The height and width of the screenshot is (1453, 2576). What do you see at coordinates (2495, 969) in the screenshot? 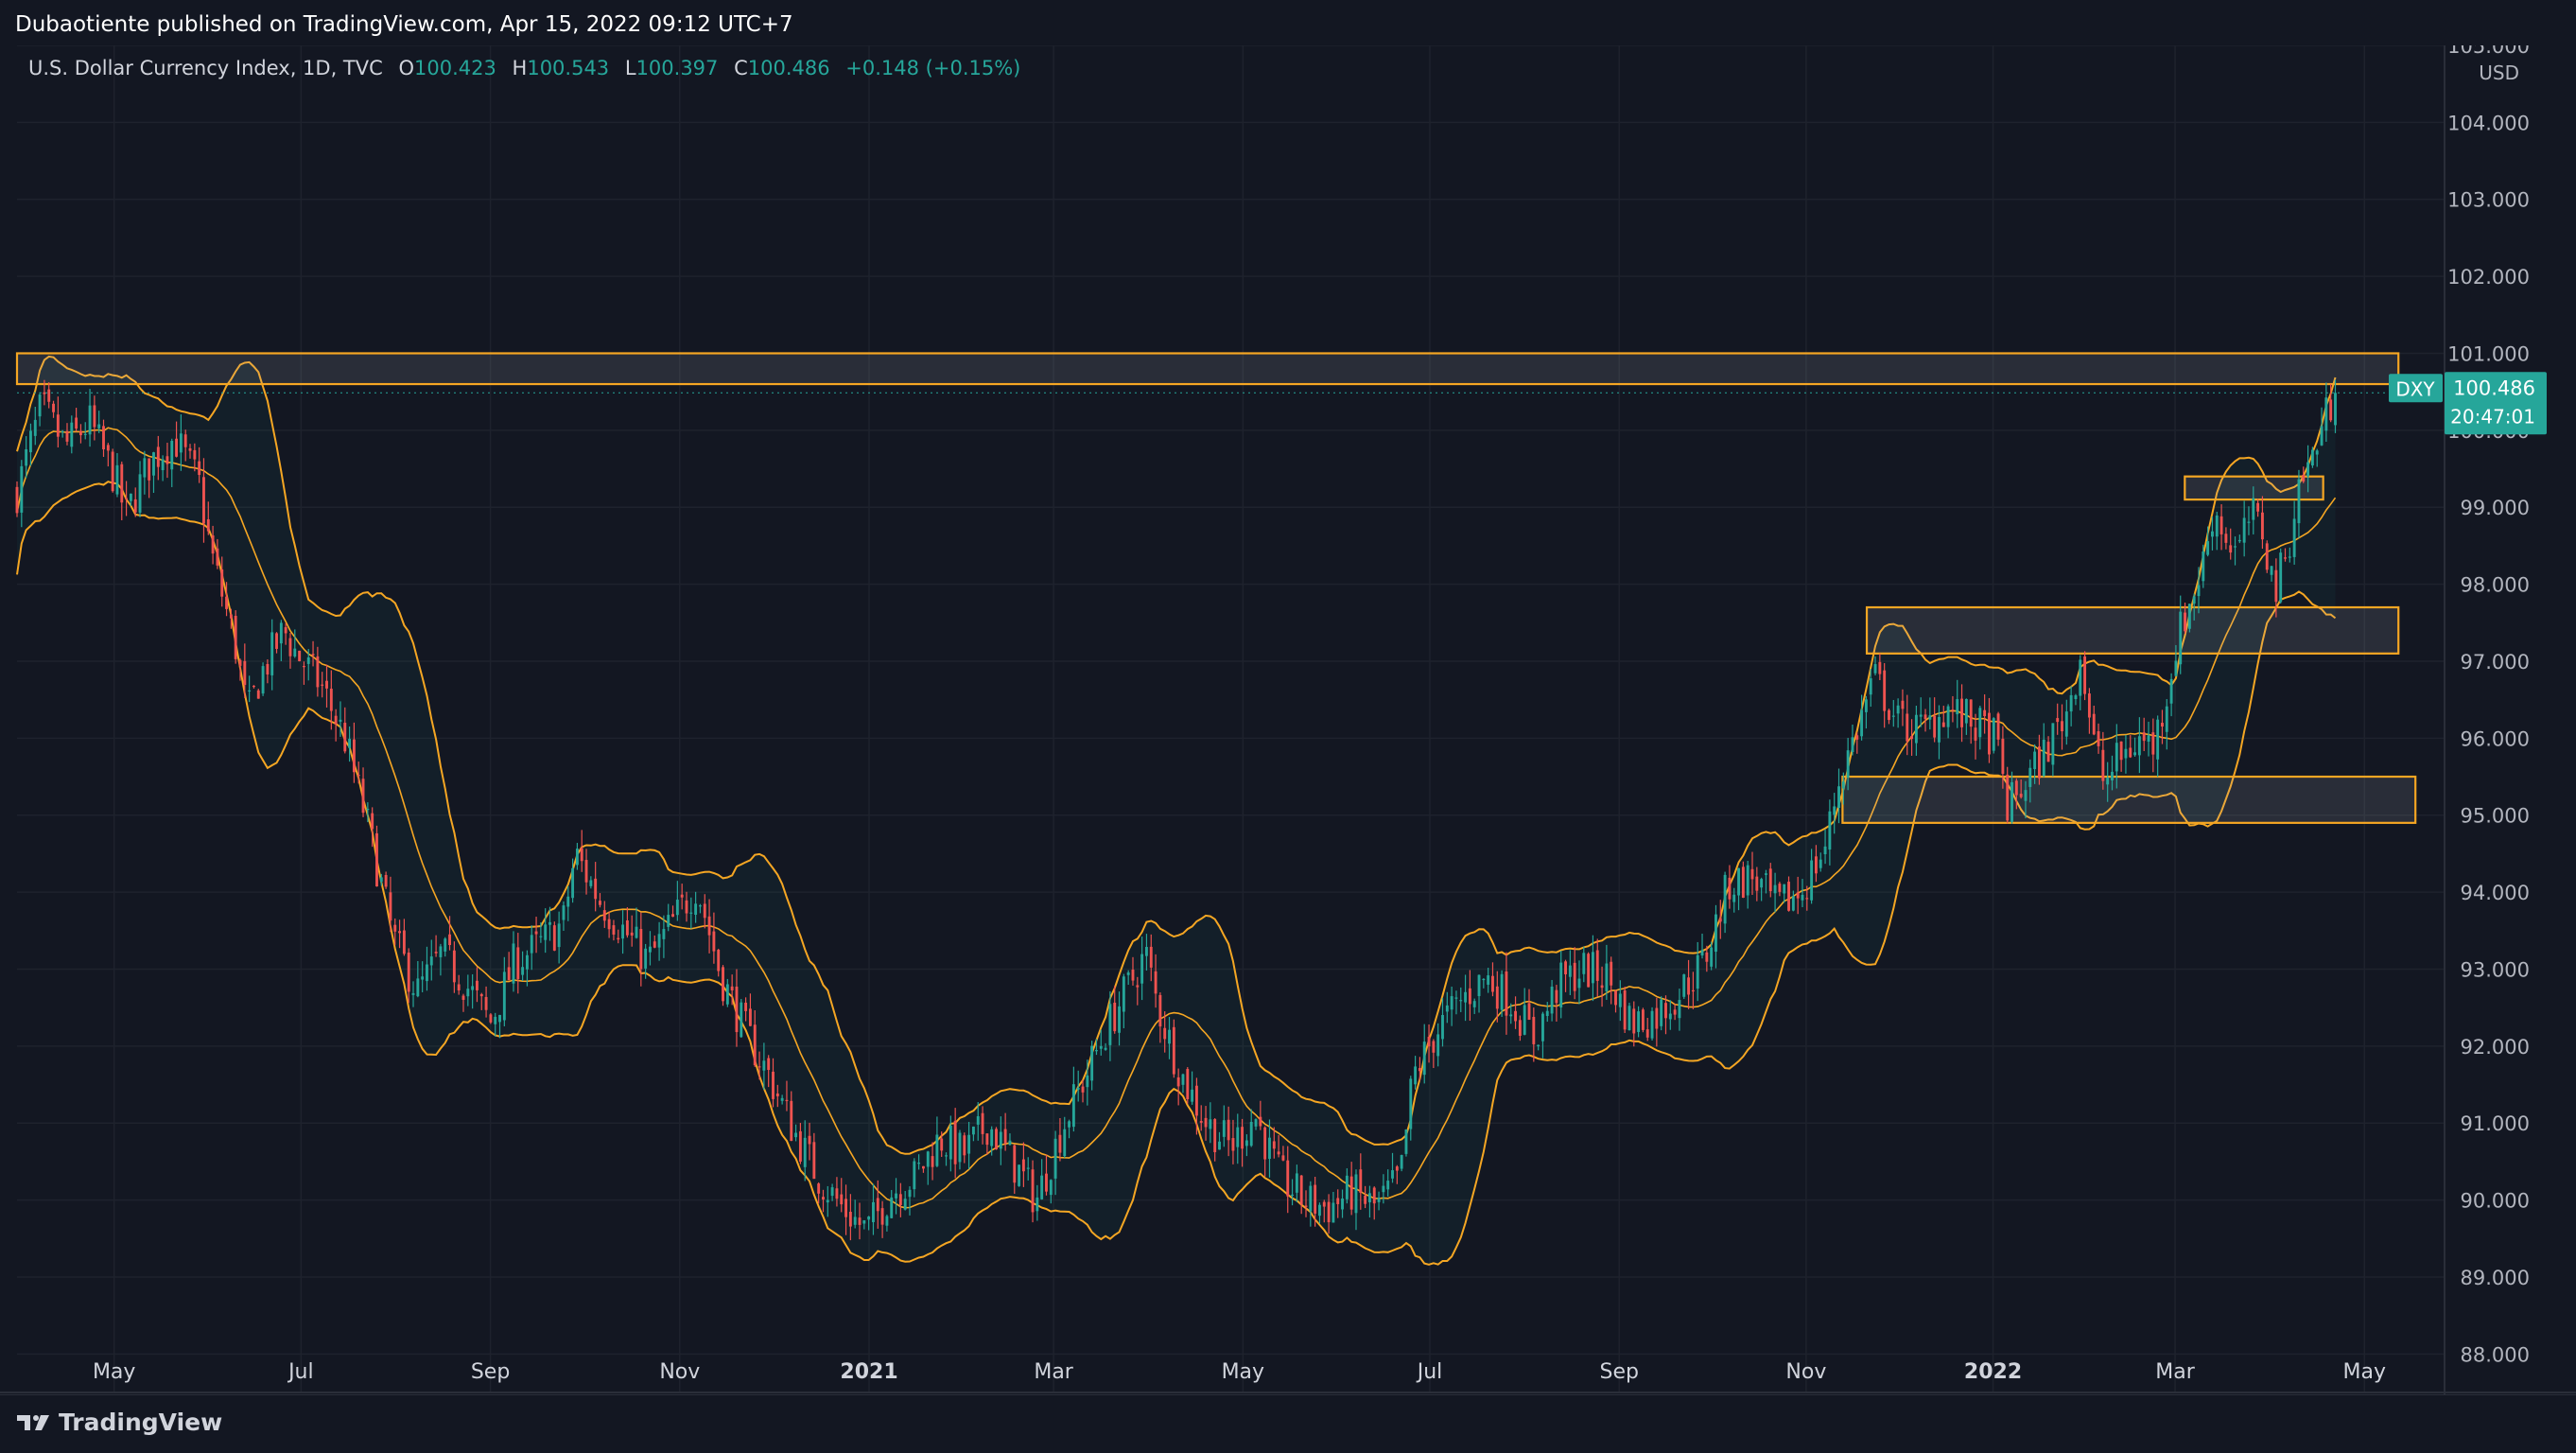
I see `price-tick-label: 93.000` at bounding box center [2495, 969].